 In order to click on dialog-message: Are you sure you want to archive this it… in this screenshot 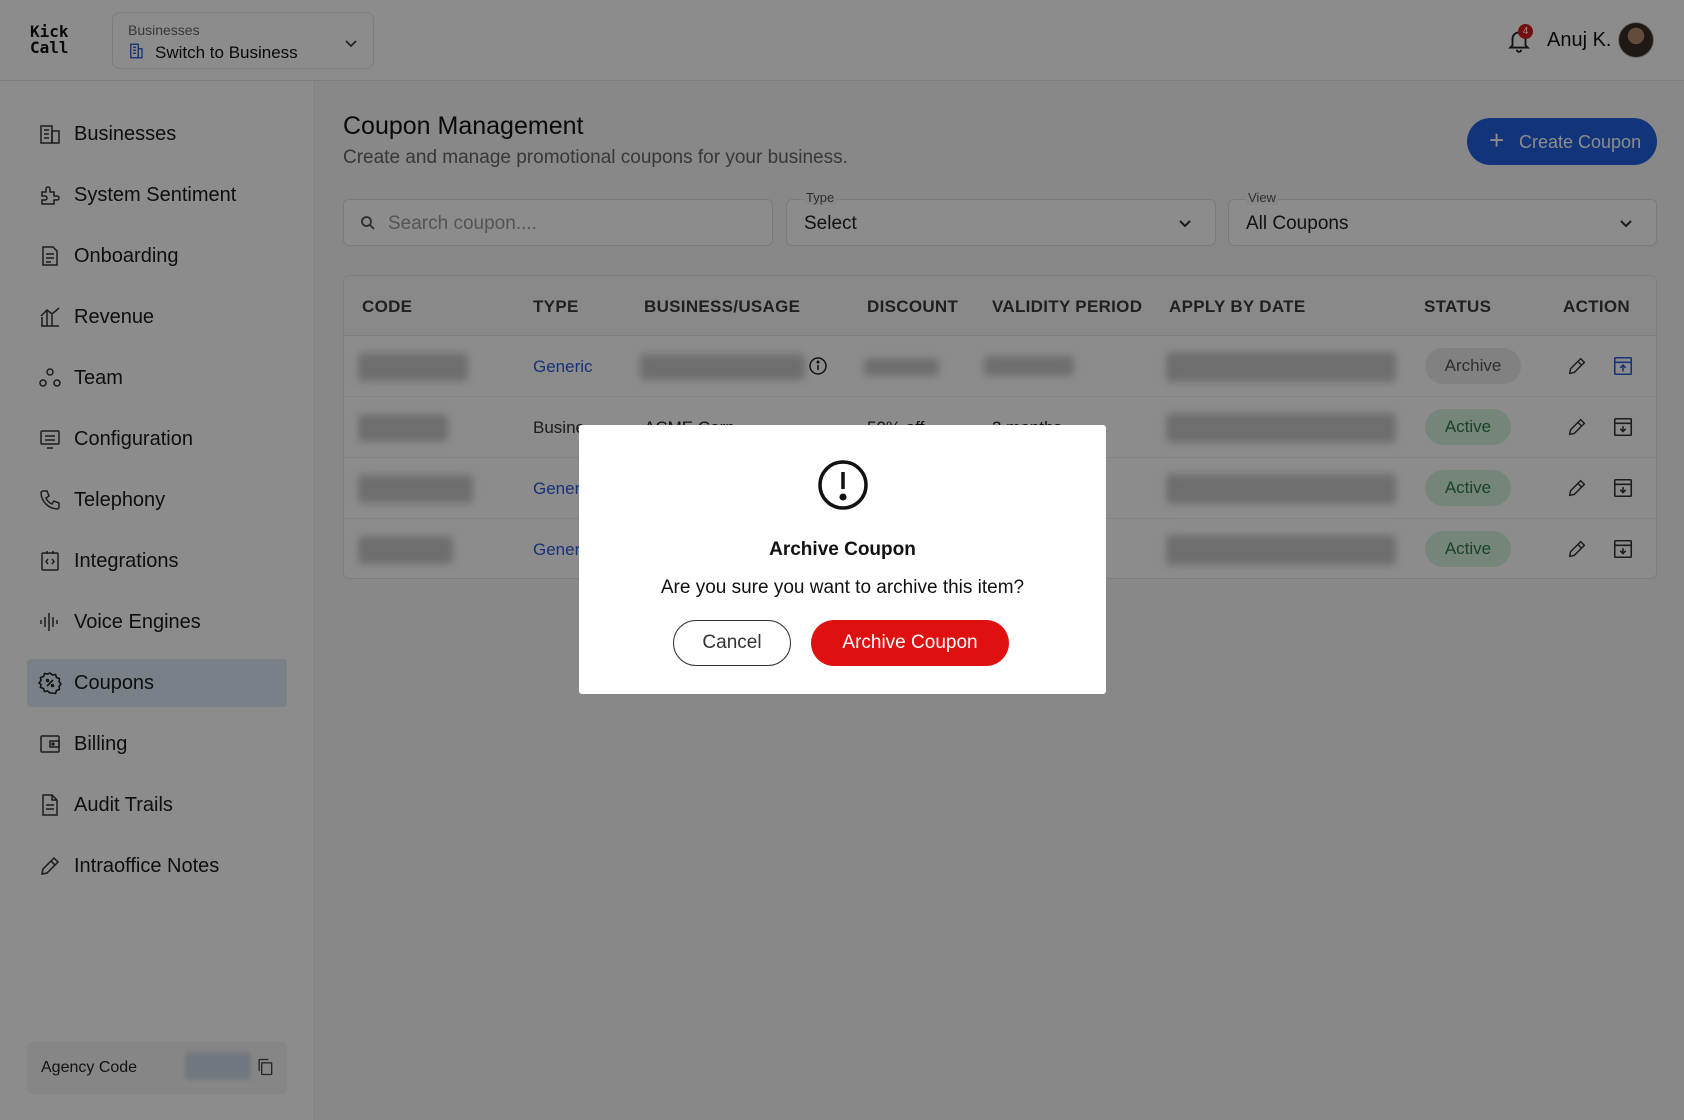, I will do `click(842, 587)`.